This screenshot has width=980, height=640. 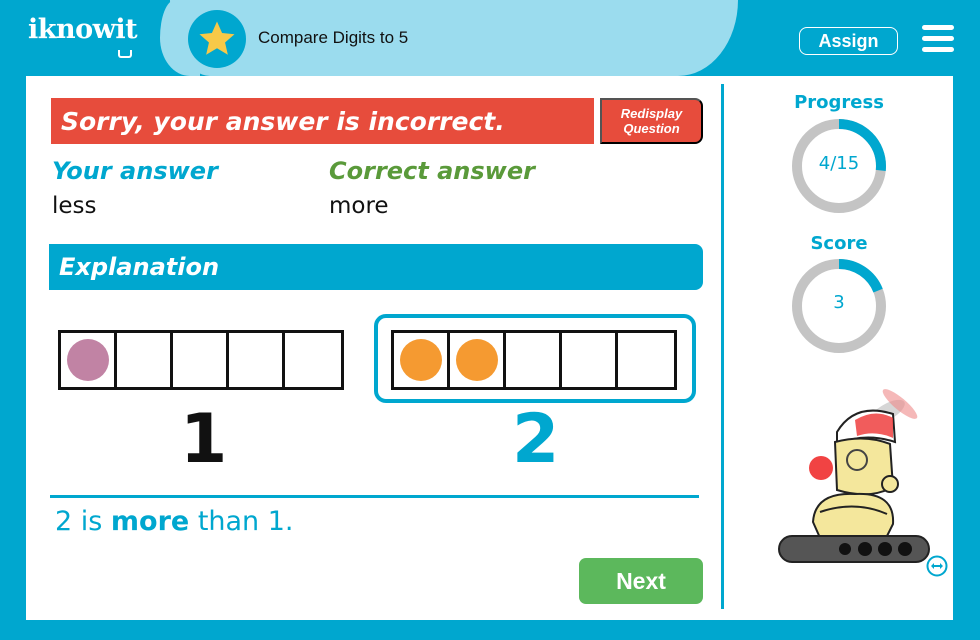 I want to click on redisplay-label-line2: Question, so click(x=651, y=128).